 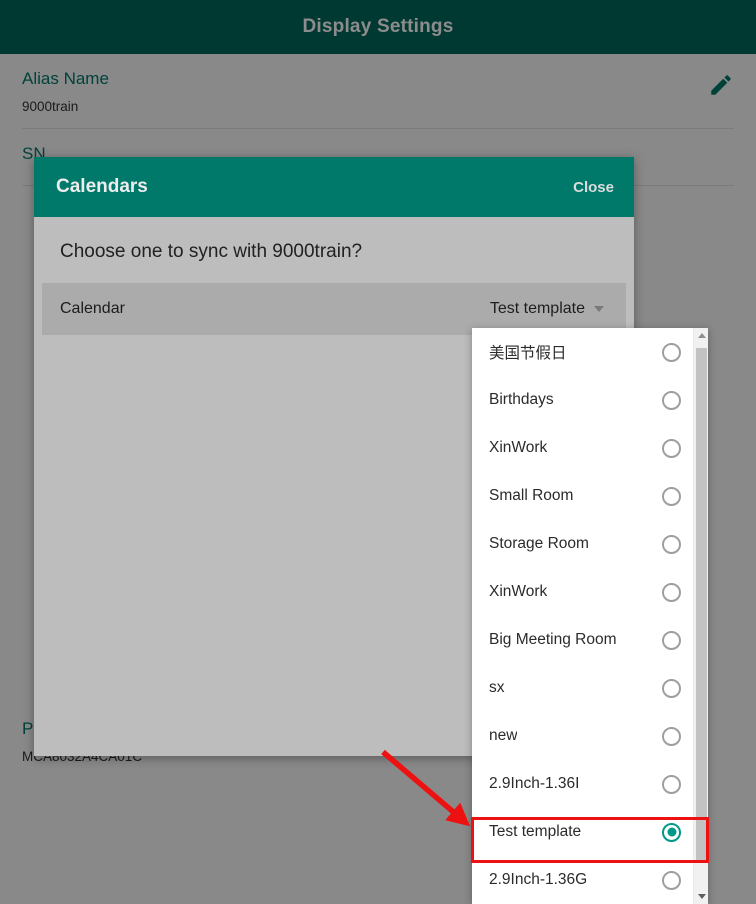 What do you see at coordinates (701, 605) in the screenshot?
I see `scrollbar-thumb` at bounding box center [701, 605].